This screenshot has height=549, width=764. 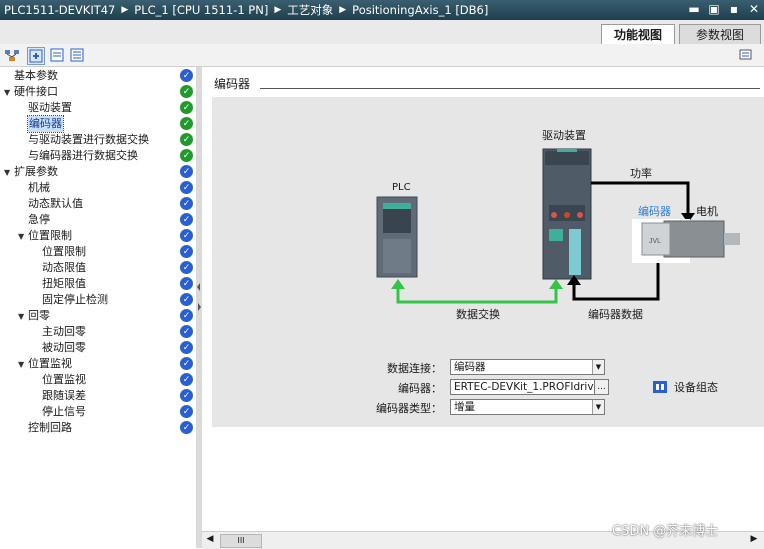 I want to click on tree-item: 被动回零, so click(x=64, y=348).